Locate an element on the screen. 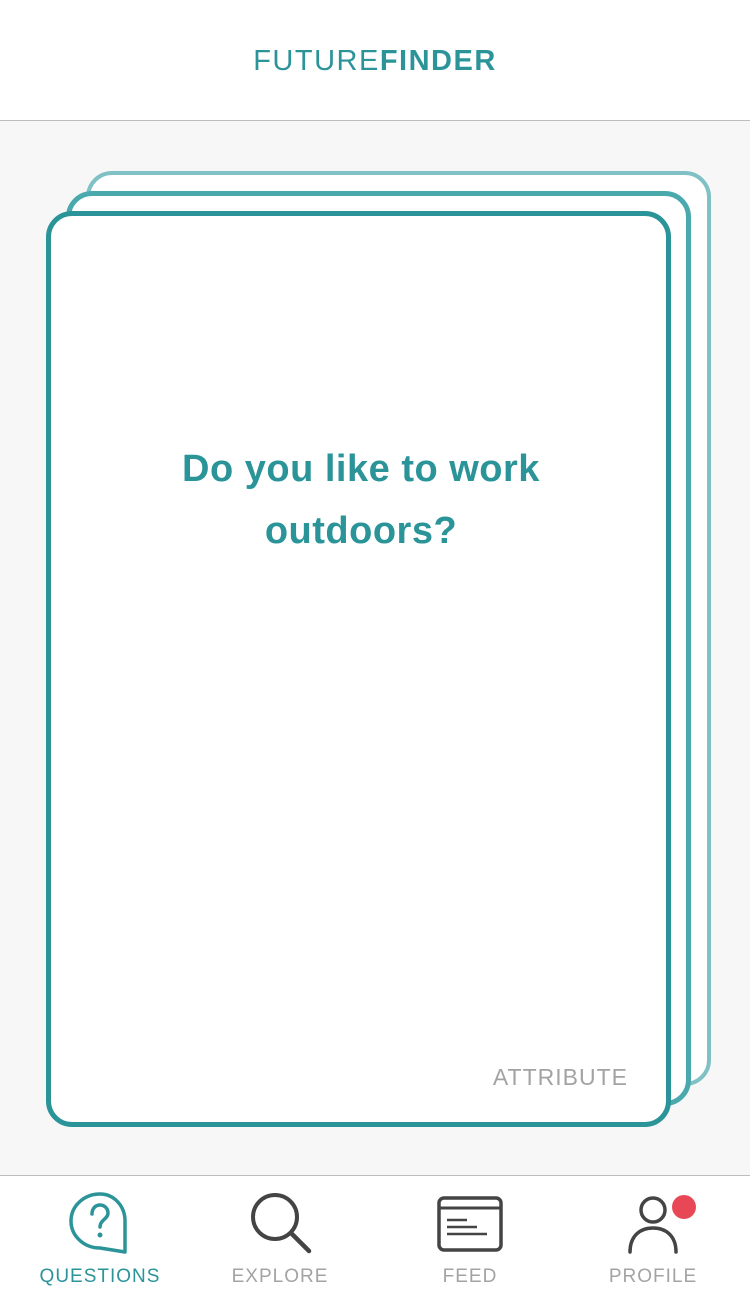  tab-explore: EXPLORE is located at coordinates (280, 1236).